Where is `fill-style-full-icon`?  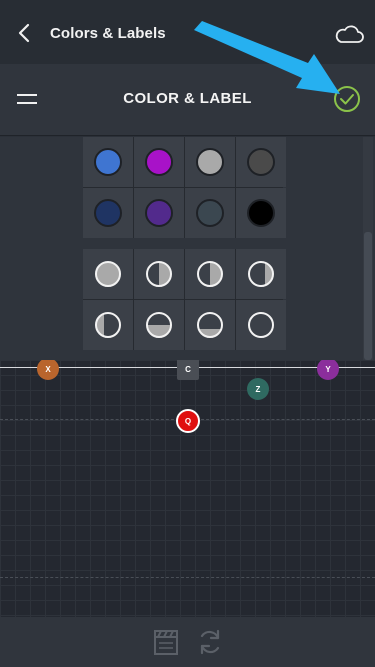
fill-style-full-icon is located at coordinates (108, 274).